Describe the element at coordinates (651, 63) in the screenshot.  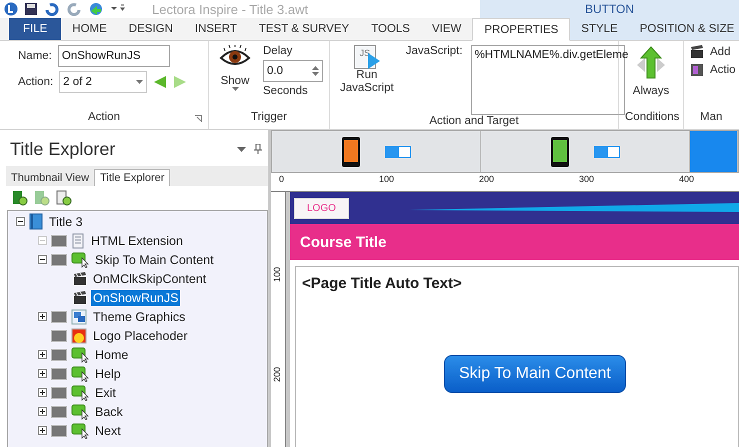
I see `up-arrow-icon` at that location.